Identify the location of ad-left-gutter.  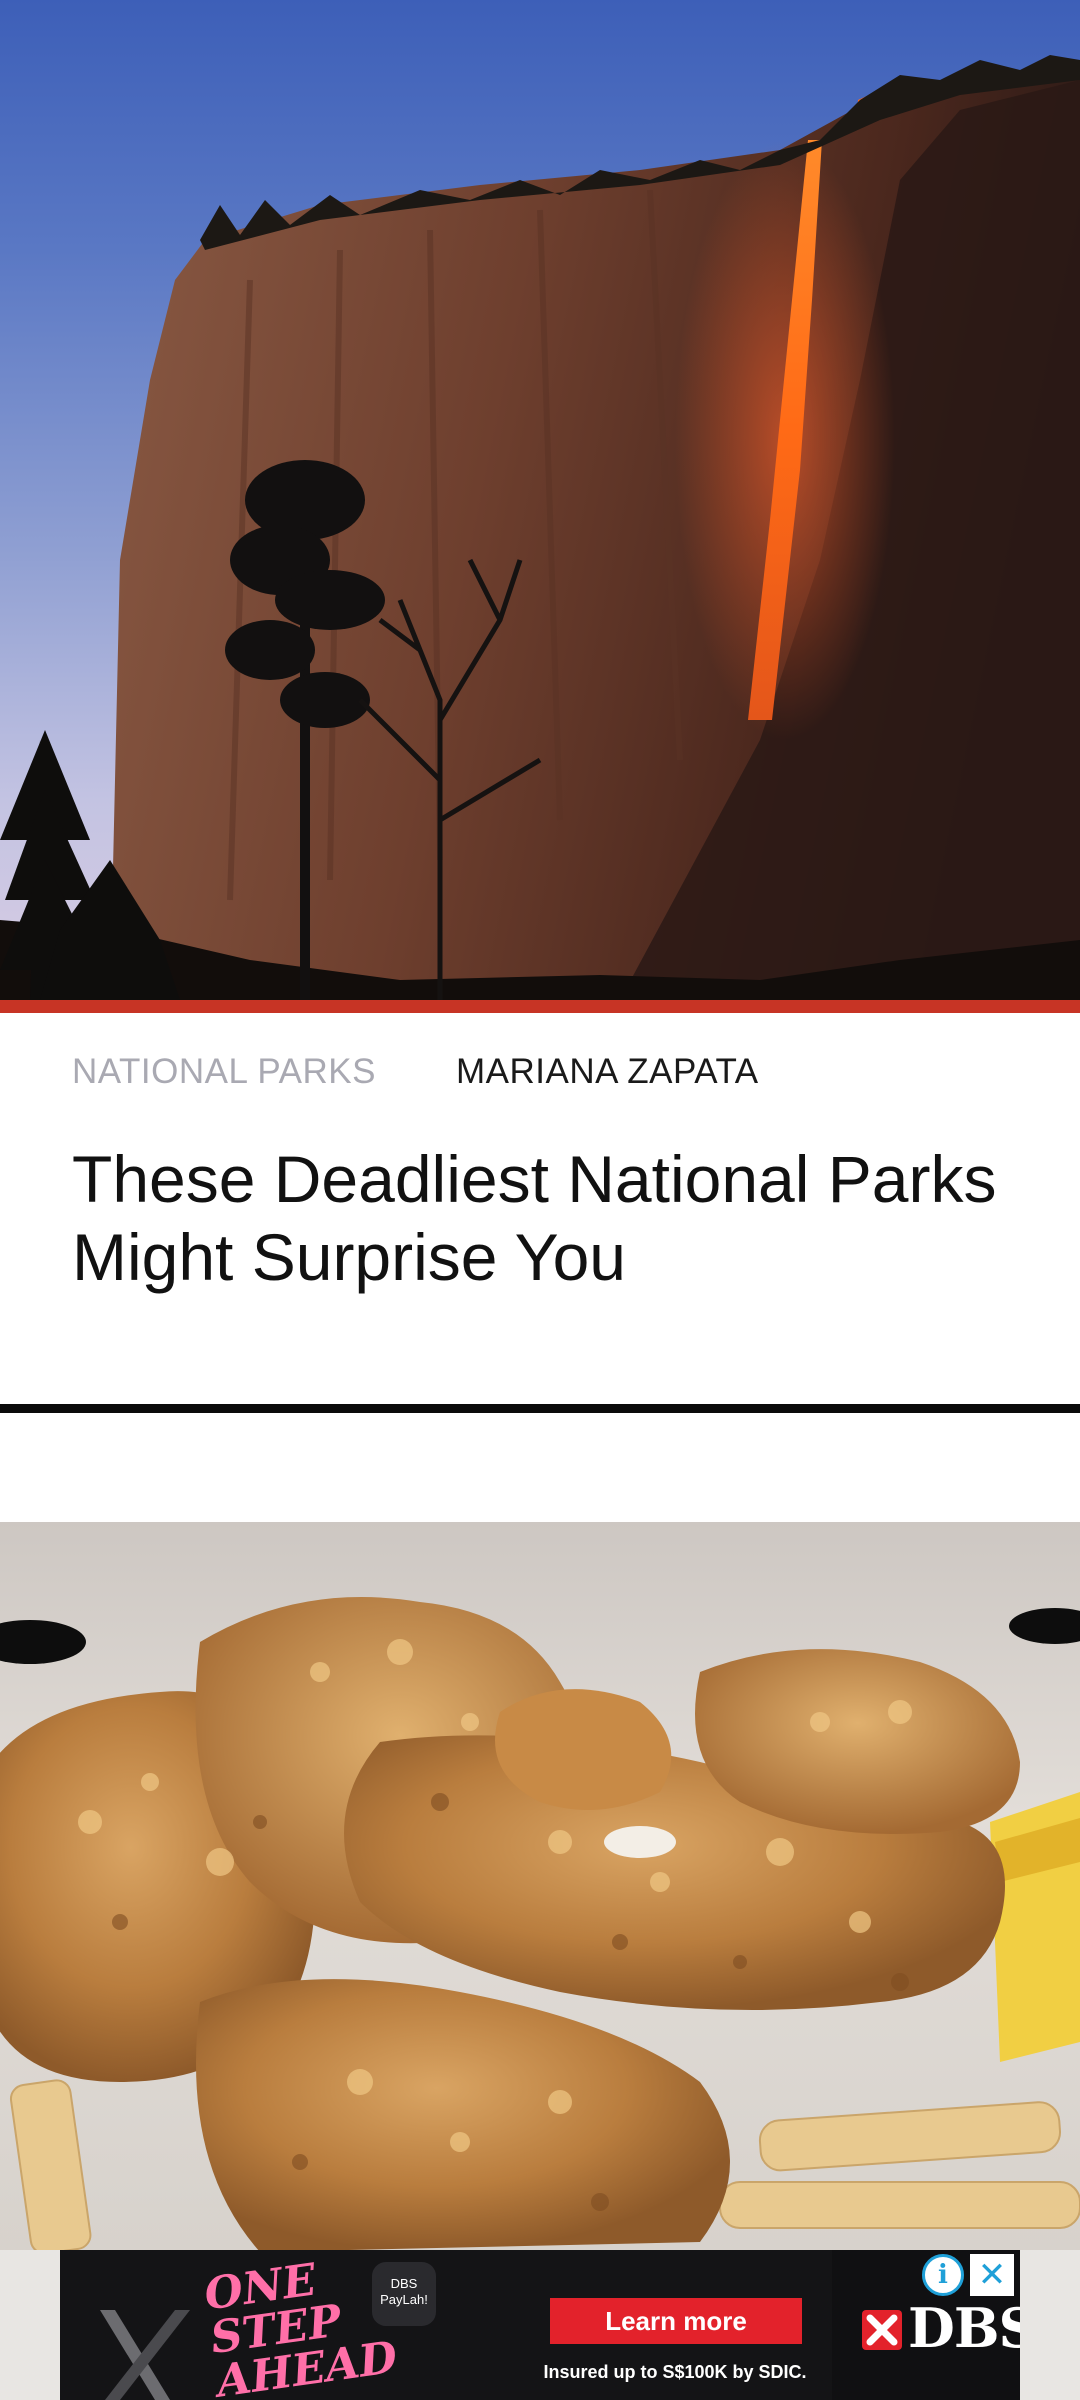
(30, 2325).